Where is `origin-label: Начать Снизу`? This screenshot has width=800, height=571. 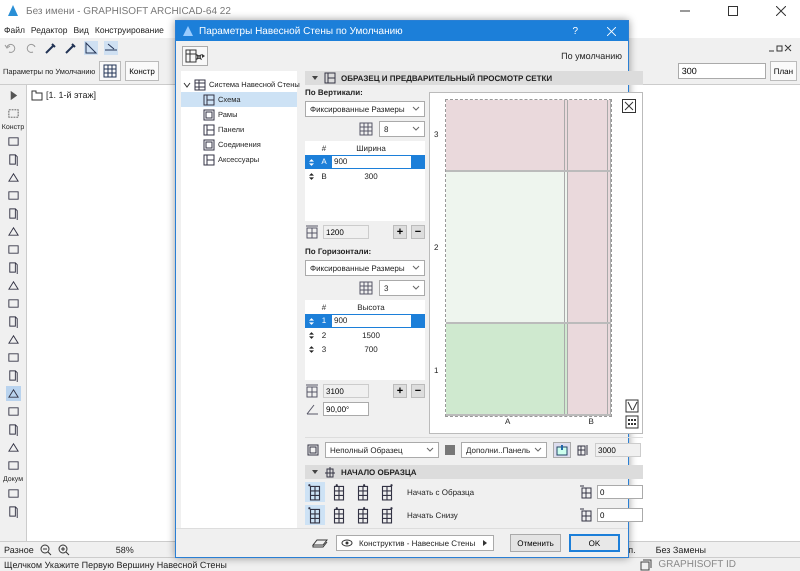 origin-label: Начать Снизу is located at coordinates (432, 515).